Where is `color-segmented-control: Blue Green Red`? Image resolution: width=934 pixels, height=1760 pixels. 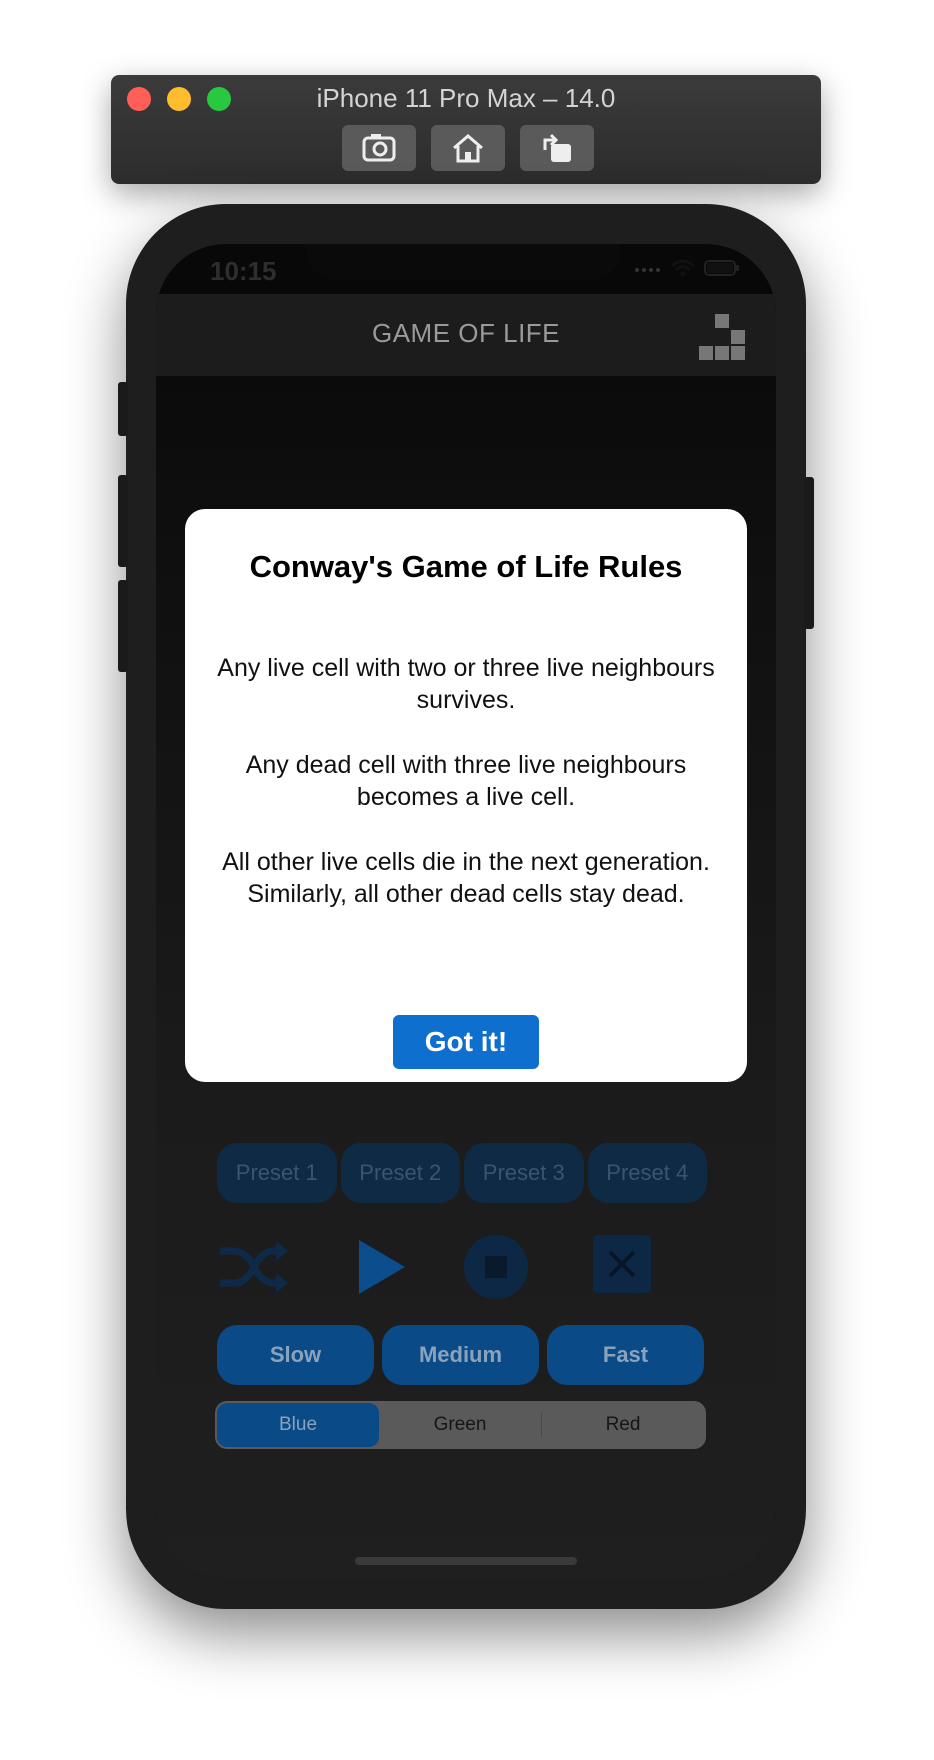 color-segmented-control: Blue Green Red is located at coordinates (460, 1425).